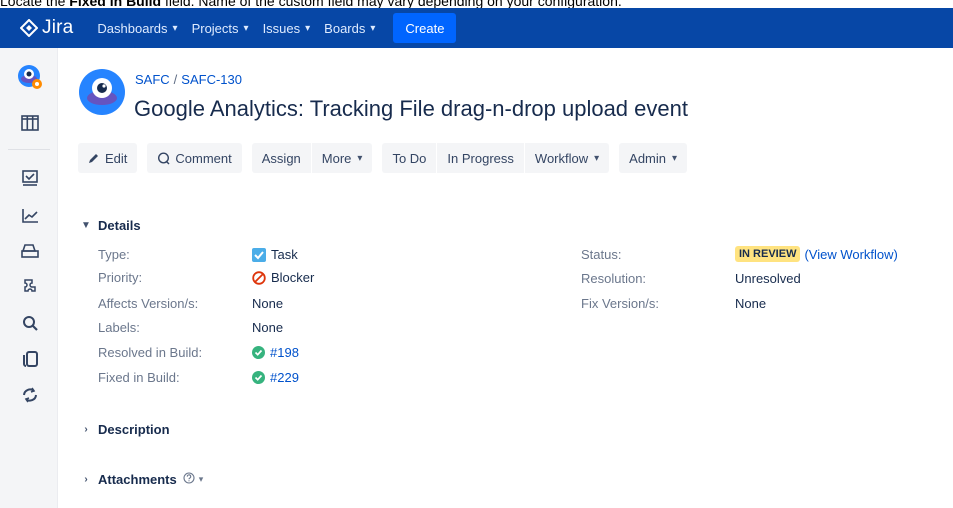  I want to click on assign-more-group: Assign More ▾, so click(312, 158).